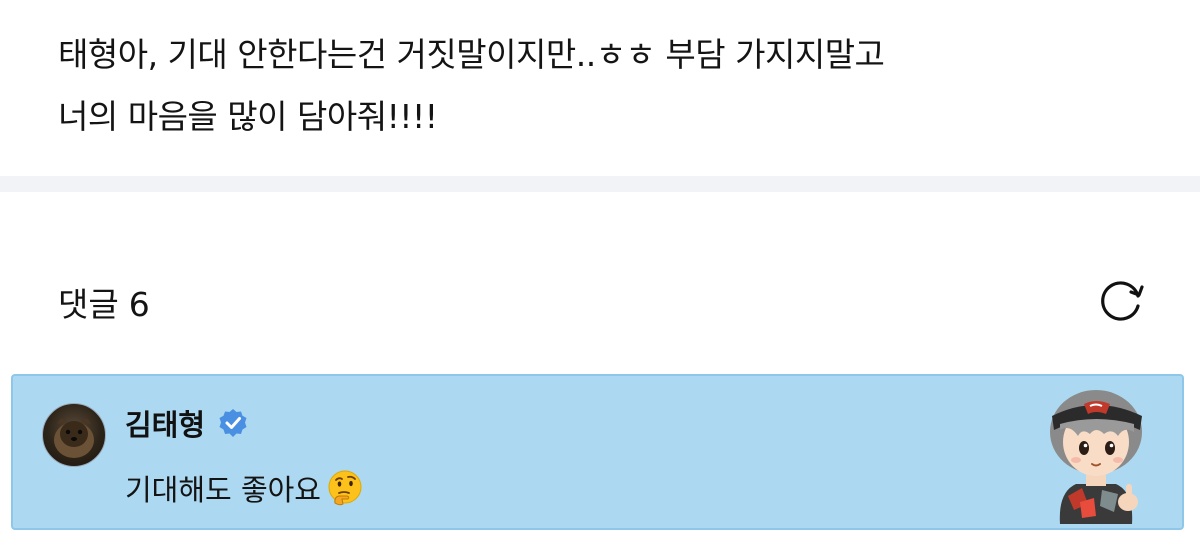  Describe the element at coordinates (600, 184) in the screenshot. I see `section-divider` at that location.